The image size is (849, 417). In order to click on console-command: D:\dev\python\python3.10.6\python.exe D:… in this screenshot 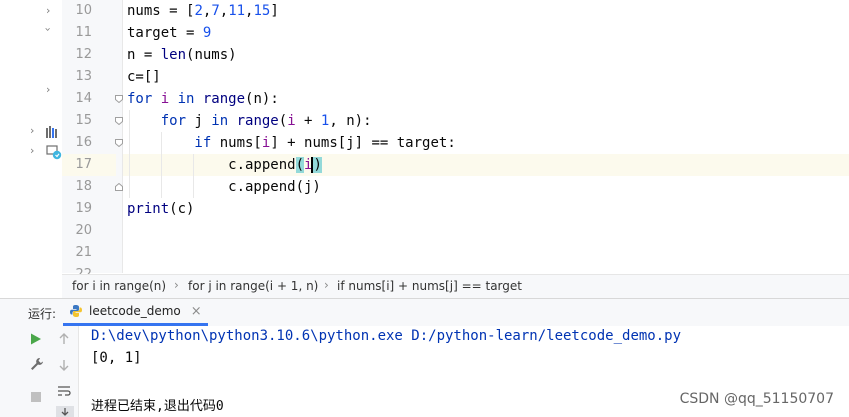, I will do `click(386, 336)`.